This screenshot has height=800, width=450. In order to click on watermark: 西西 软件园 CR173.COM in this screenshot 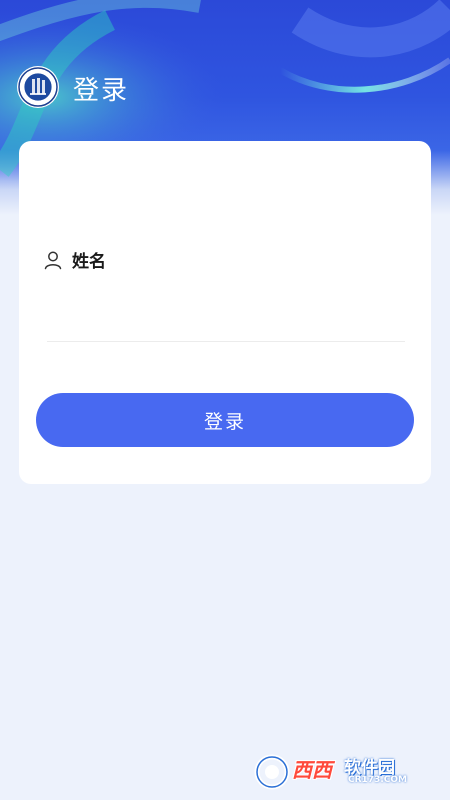, I will do `click(342, 771)`.